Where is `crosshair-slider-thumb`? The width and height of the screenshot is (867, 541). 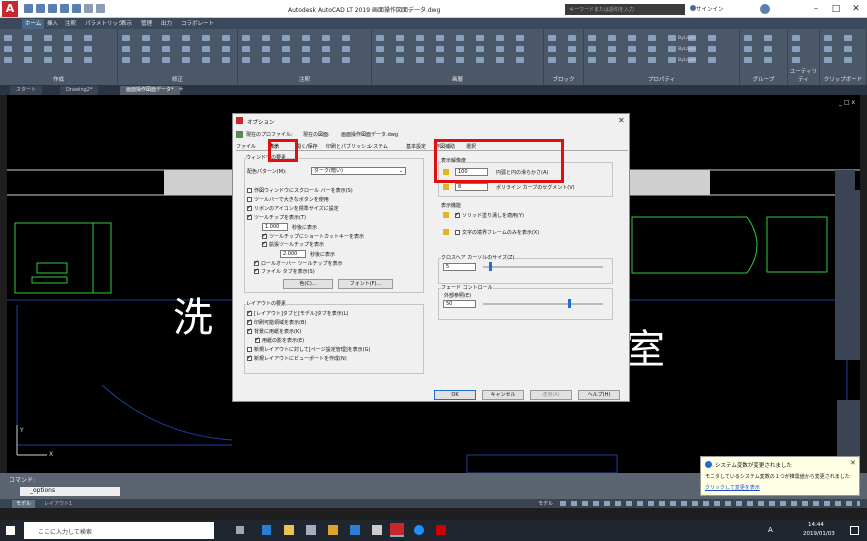 crosshair-slider-thumb is located at coordinates (490, 266).